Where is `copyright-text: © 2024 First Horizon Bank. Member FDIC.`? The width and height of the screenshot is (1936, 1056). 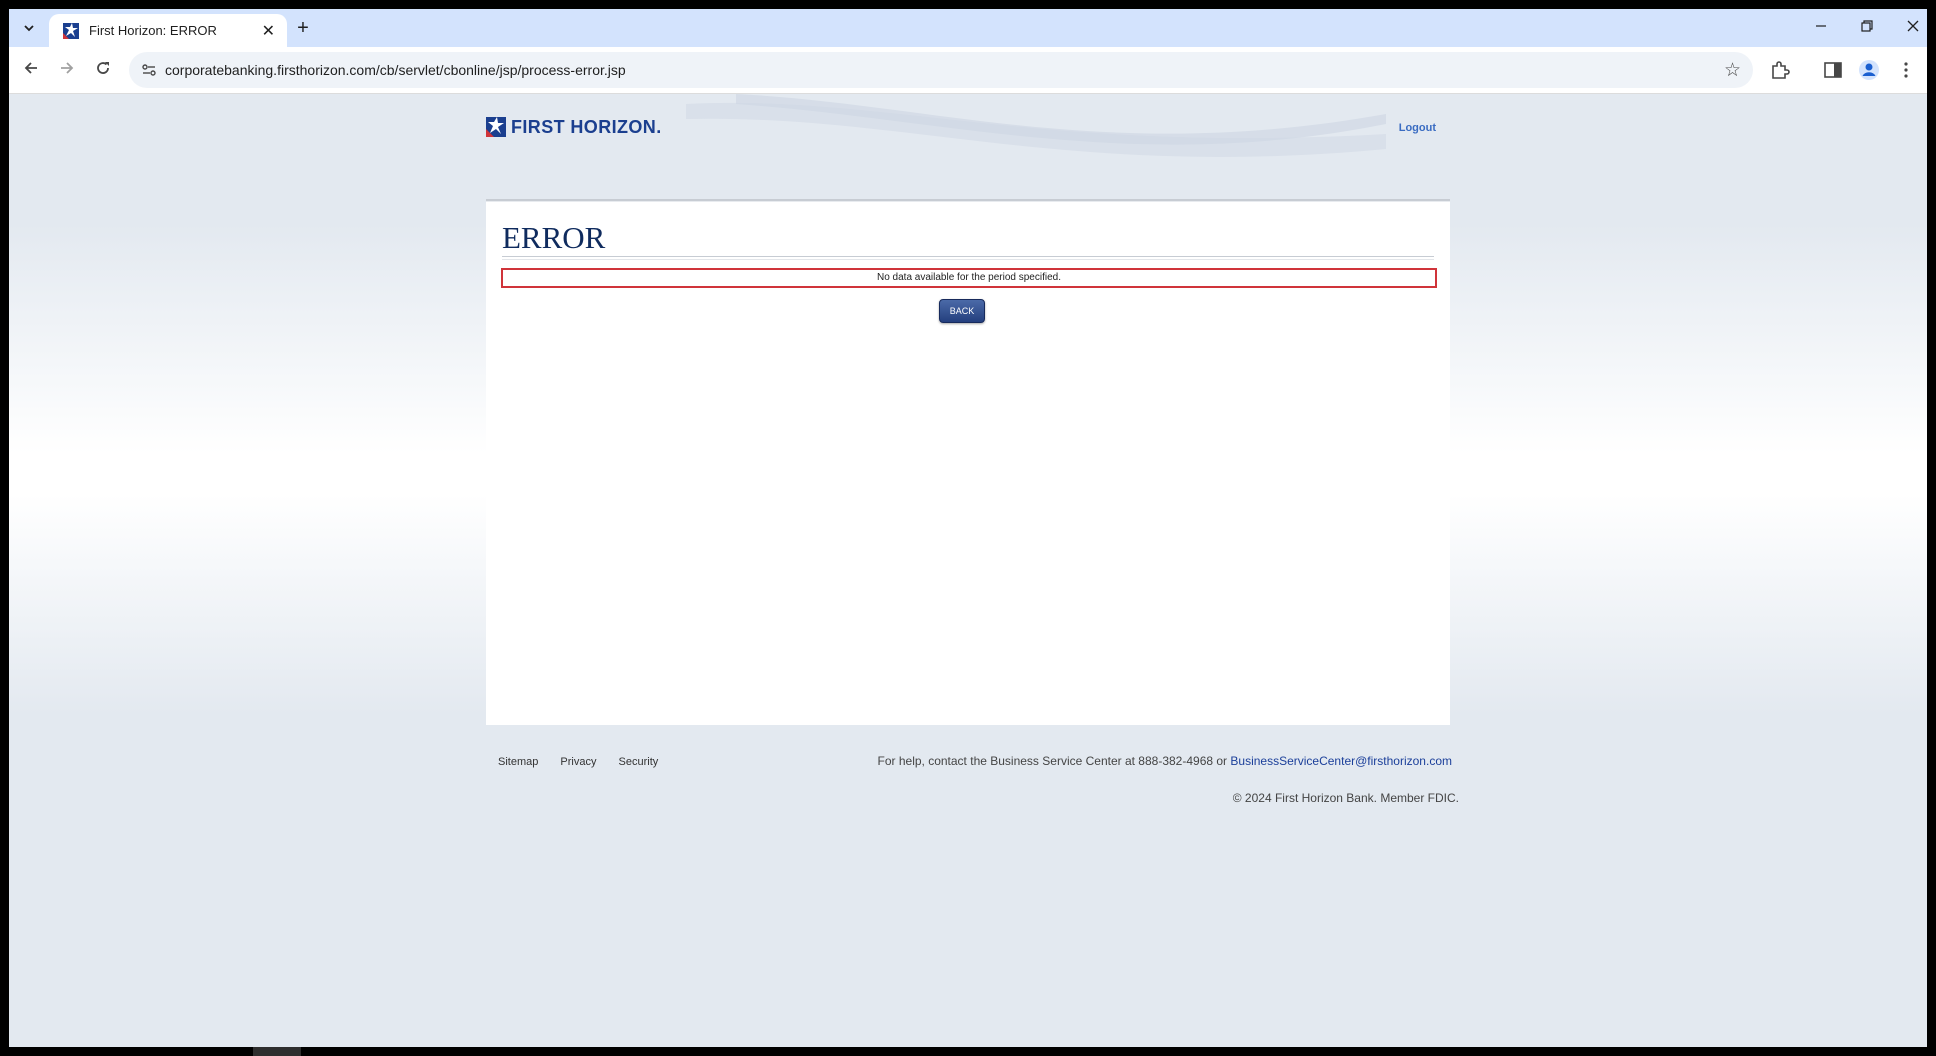
copyright-text: © 2024 First Horizon Bank. Member FDIC. is located at coordinates (1345, 798).